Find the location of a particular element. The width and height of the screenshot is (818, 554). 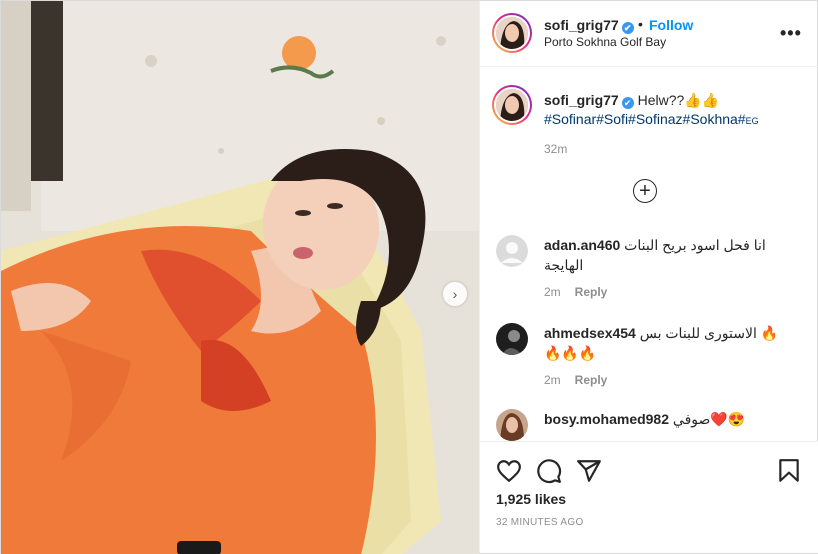

caption-body: Helw??👍👍 is located at coordinates (678, 100).